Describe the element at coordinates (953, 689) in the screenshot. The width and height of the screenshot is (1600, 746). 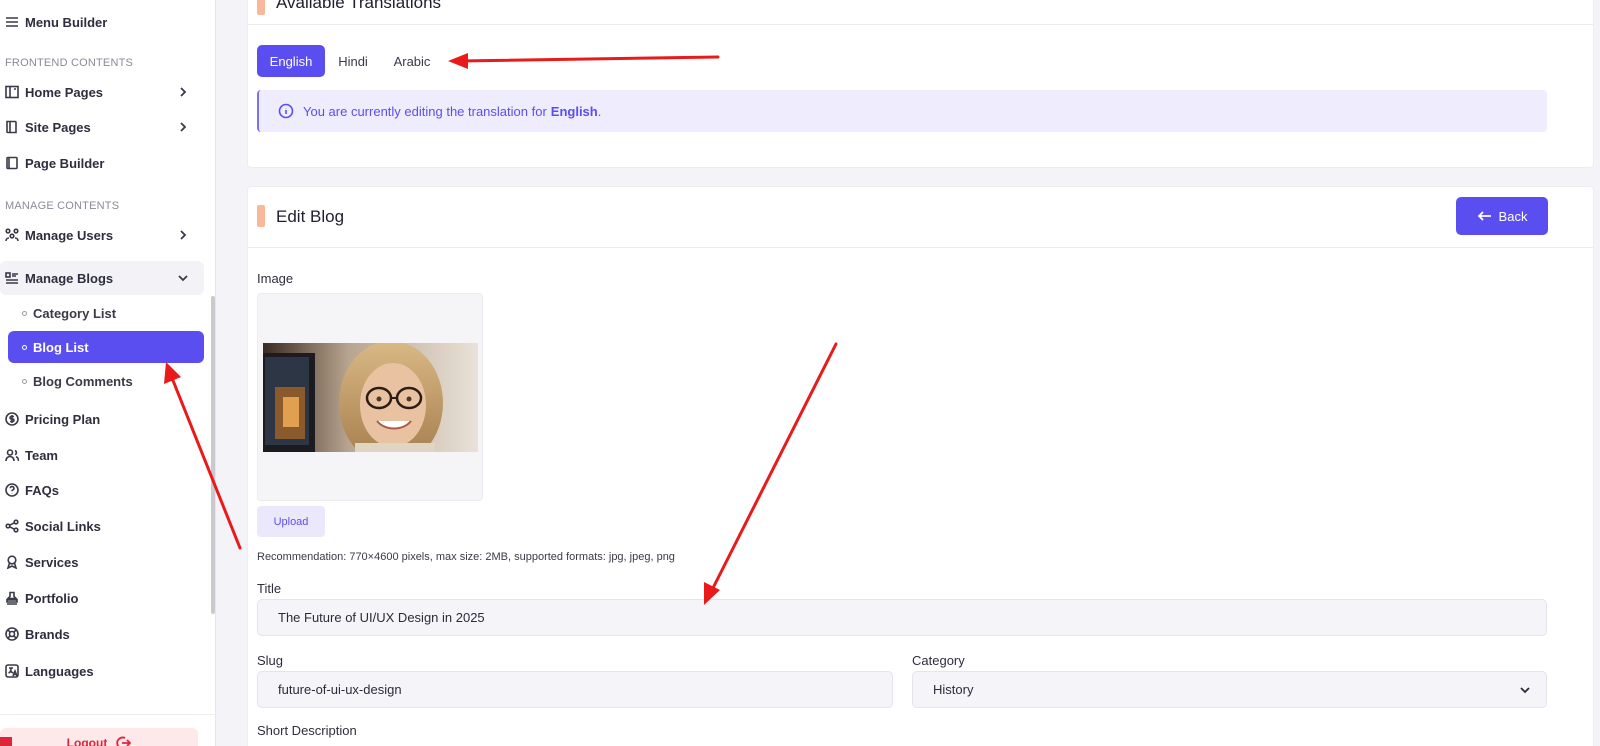
I see `category-selected-value: History` at that location.